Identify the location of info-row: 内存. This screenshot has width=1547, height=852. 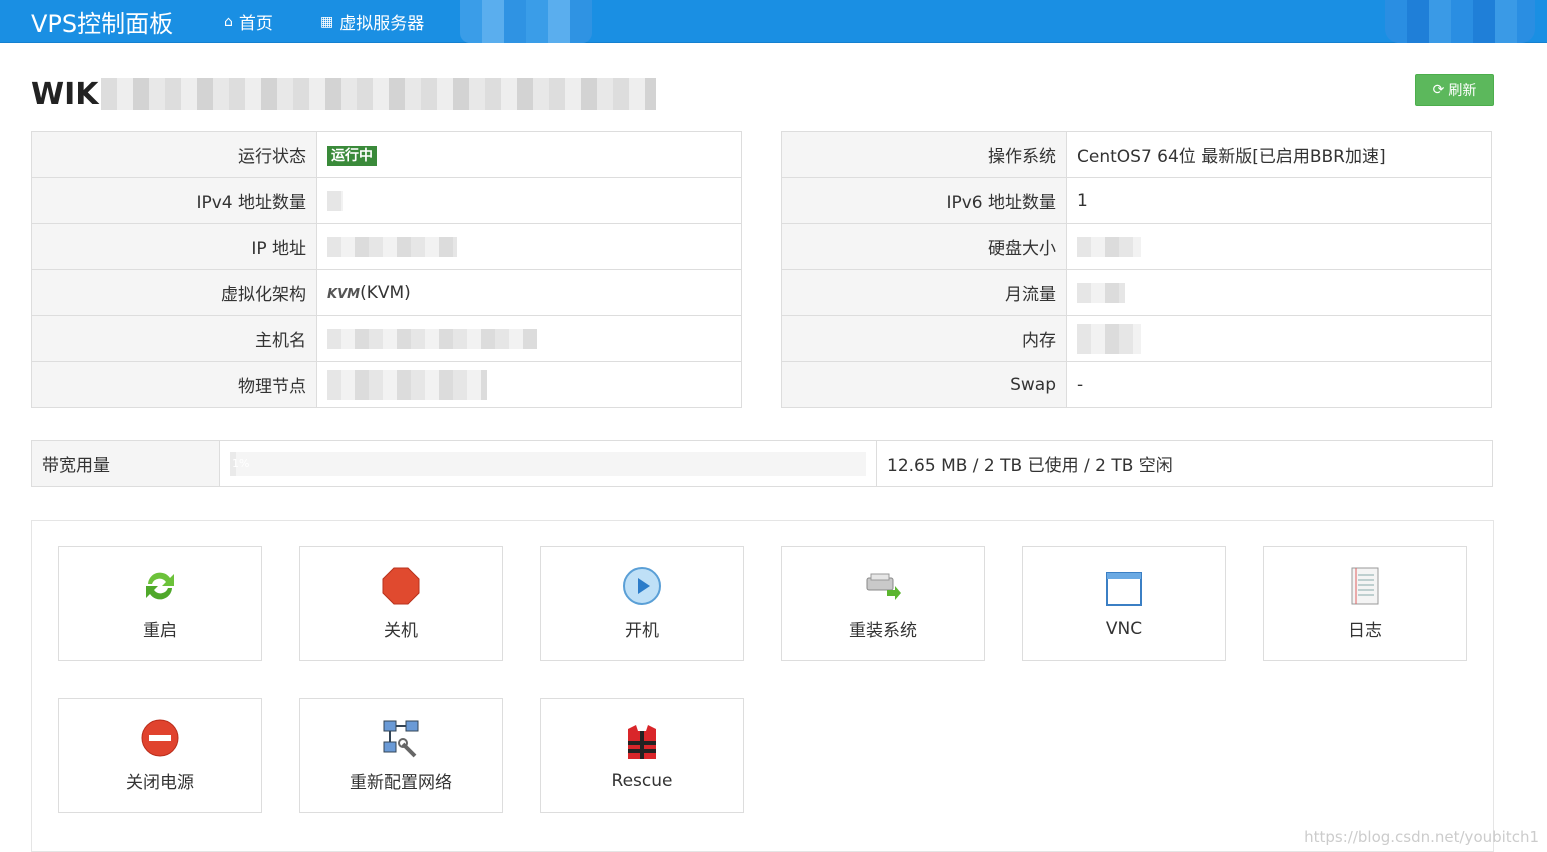
(1136, 338).